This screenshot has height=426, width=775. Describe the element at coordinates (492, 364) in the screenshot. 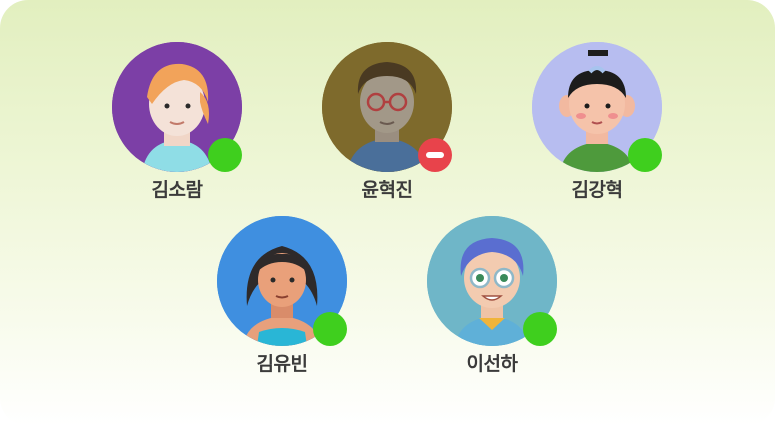

I see `member-name: 이선하` at that location.